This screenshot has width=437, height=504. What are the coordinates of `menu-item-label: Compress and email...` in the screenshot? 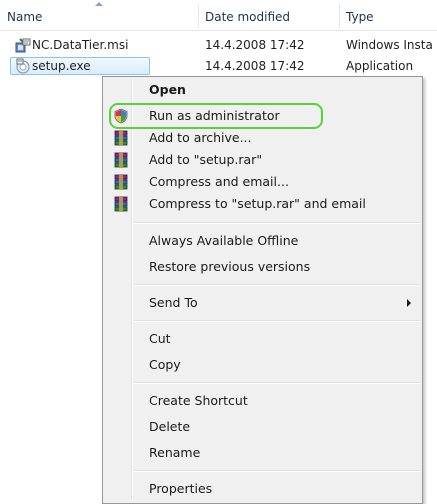 It's located at (219, 181).